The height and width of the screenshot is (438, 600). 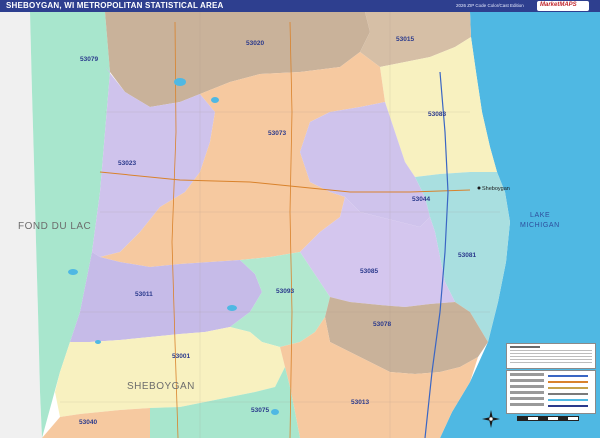 I want to click on edition-label: 2026 ZIP Code Color/Cast Edition, so click(x=490, y=5).